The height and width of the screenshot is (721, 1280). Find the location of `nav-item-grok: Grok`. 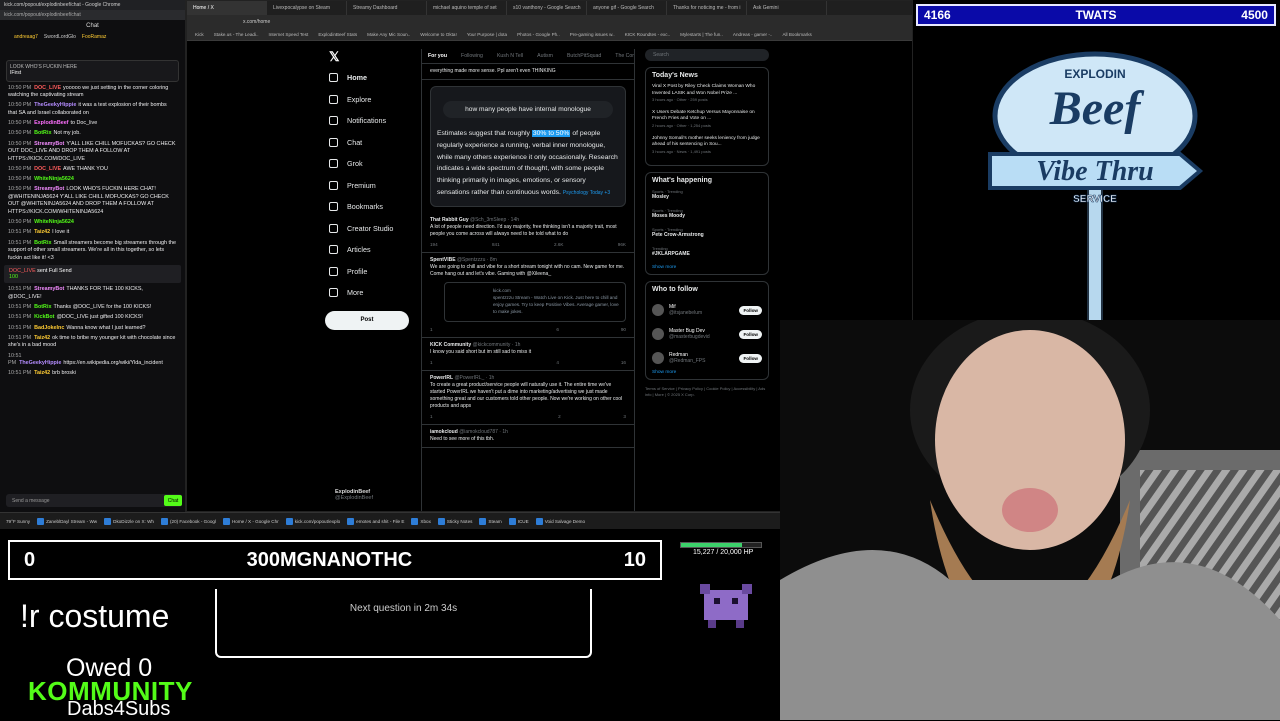

nav-item-grok: Grok is located at coordinates (379, 164).